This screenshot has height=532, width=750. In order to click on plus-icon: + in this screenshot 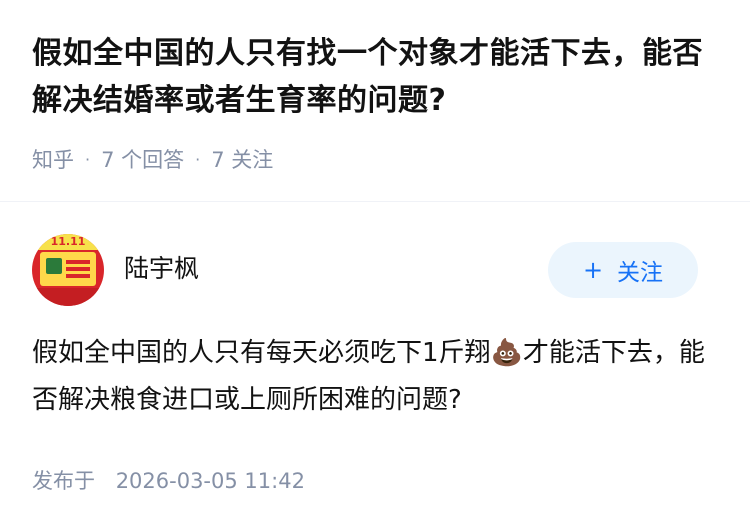, I will do `click(593, 270)`.